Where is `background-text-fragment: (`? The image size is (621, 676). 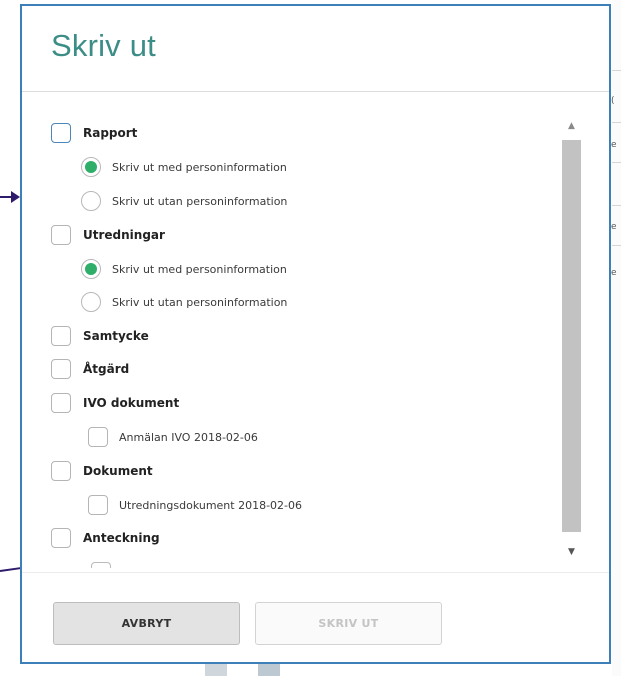 background-text-fragment: ( is located at coordinates (613, 101).